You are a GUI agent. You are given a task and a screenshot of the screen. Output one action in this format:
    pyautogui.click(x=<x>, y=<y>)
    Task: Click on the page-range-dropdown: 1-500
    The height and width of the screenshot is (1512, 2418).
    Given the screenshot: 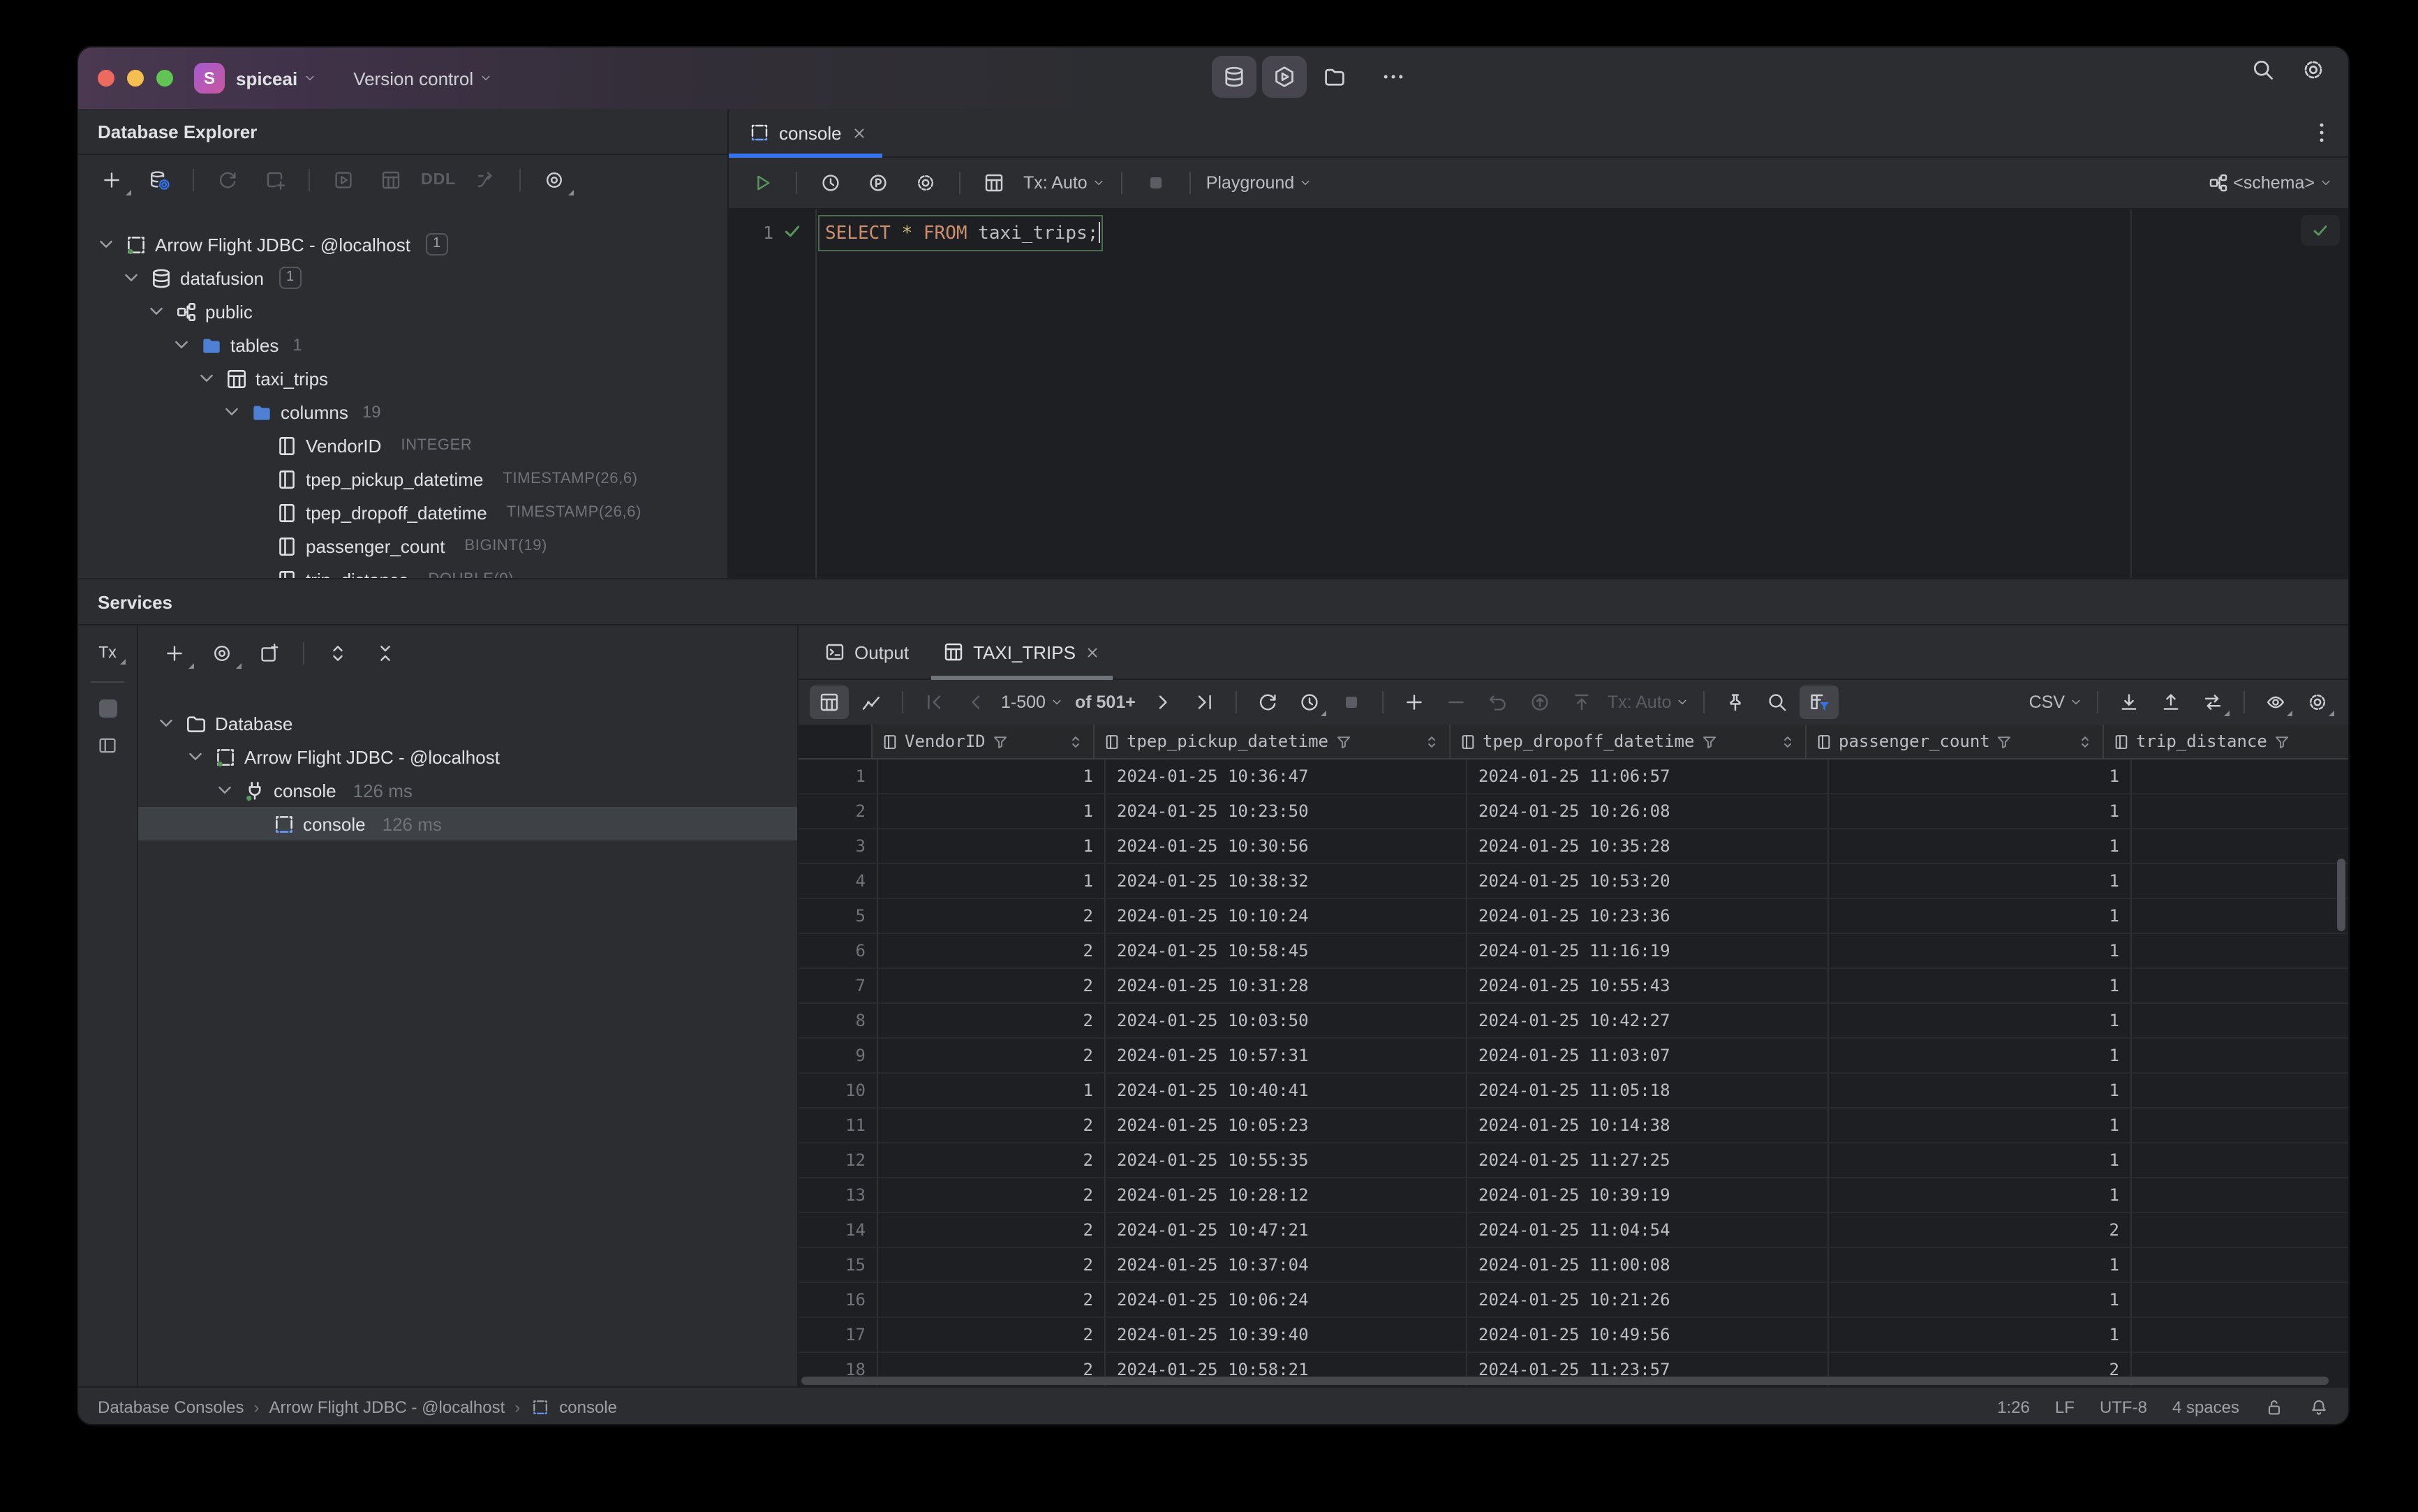 What is the action you would take?
    pyautogui.click(x=1032, y=702)
    